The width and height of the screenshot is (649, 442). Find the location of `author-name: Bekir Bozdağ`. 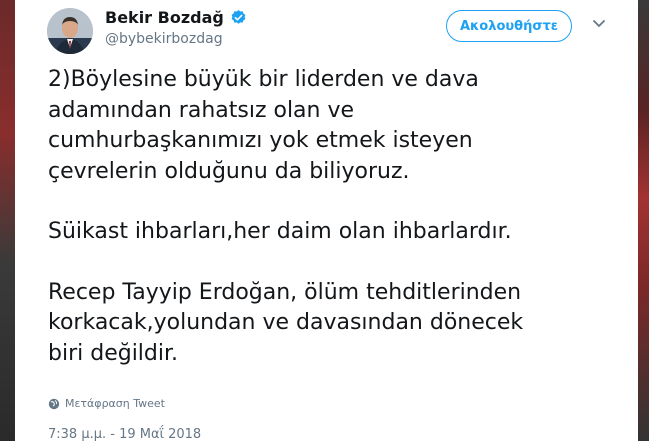

author-name: Bekir Bozdağ is located at coordinates (164, 17).